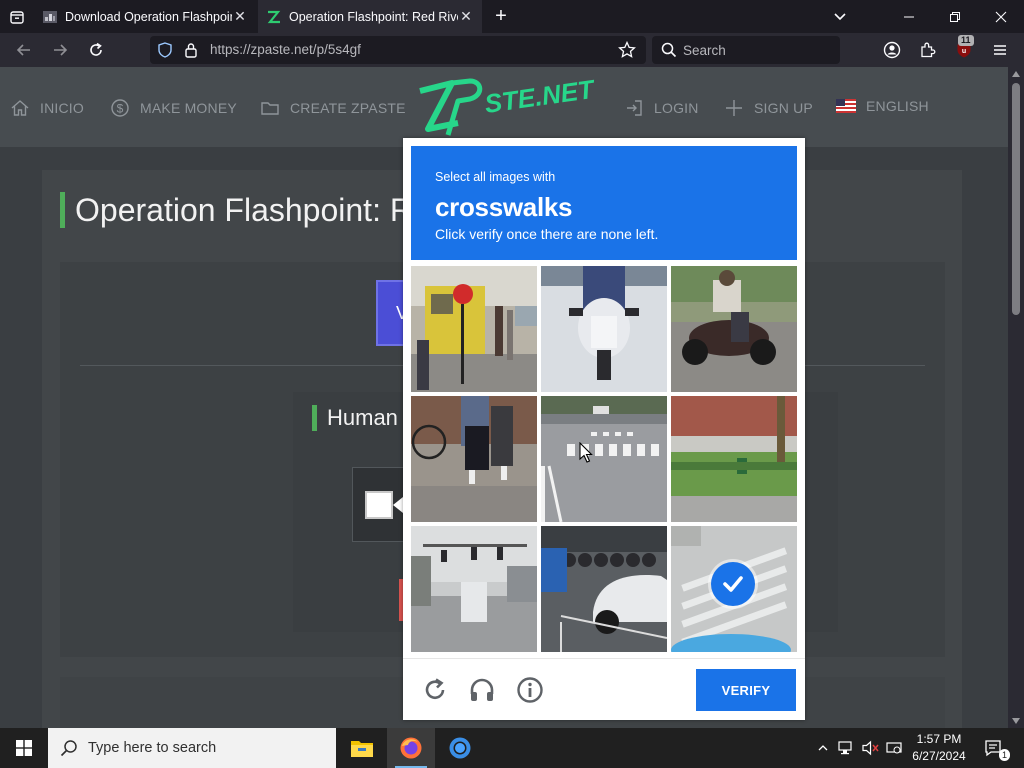  Describe the element at coordinates (1016, 74) in the screenshot. I see `scroll-up-icon` at that location.